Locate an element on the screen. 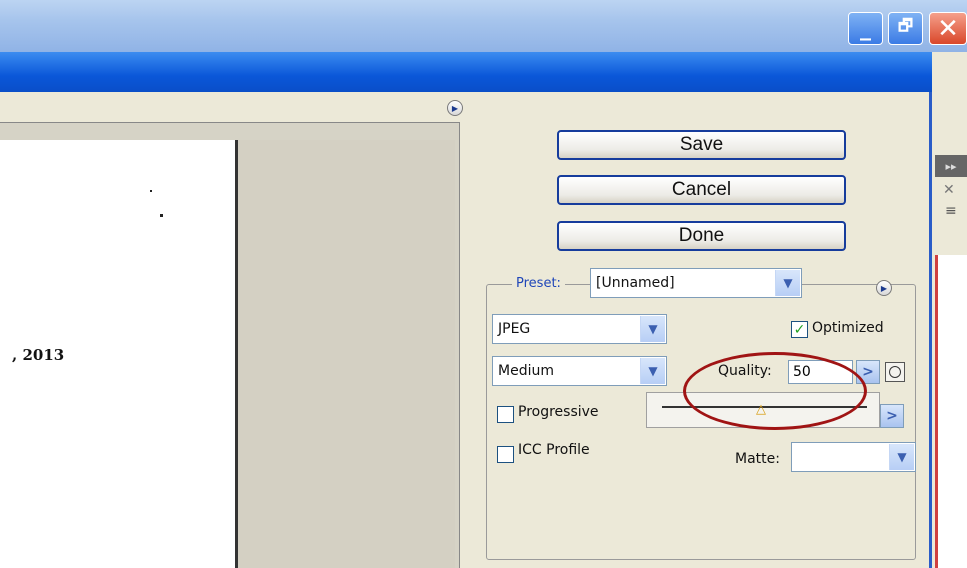 The height and width of the screenshot is (568, 967). blur-arrow-button: > is located at coordinates (892, 416).